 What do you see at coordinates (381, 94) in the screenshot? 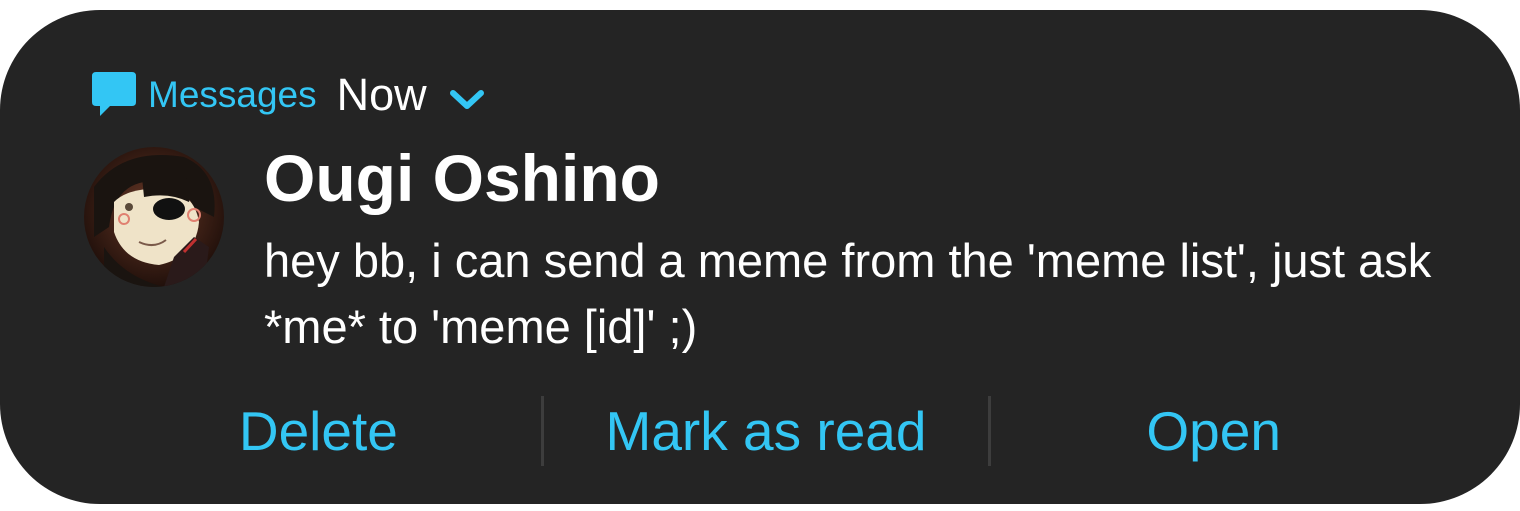
I see `timestamp: Now` at bounding box center [381, 94].